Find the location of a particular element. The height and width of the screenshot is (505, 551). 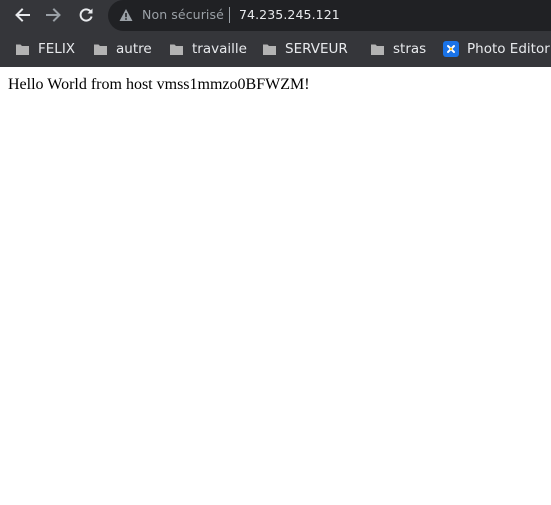

bookmark-folder-stras: stras is located at coordinates (398, 49).